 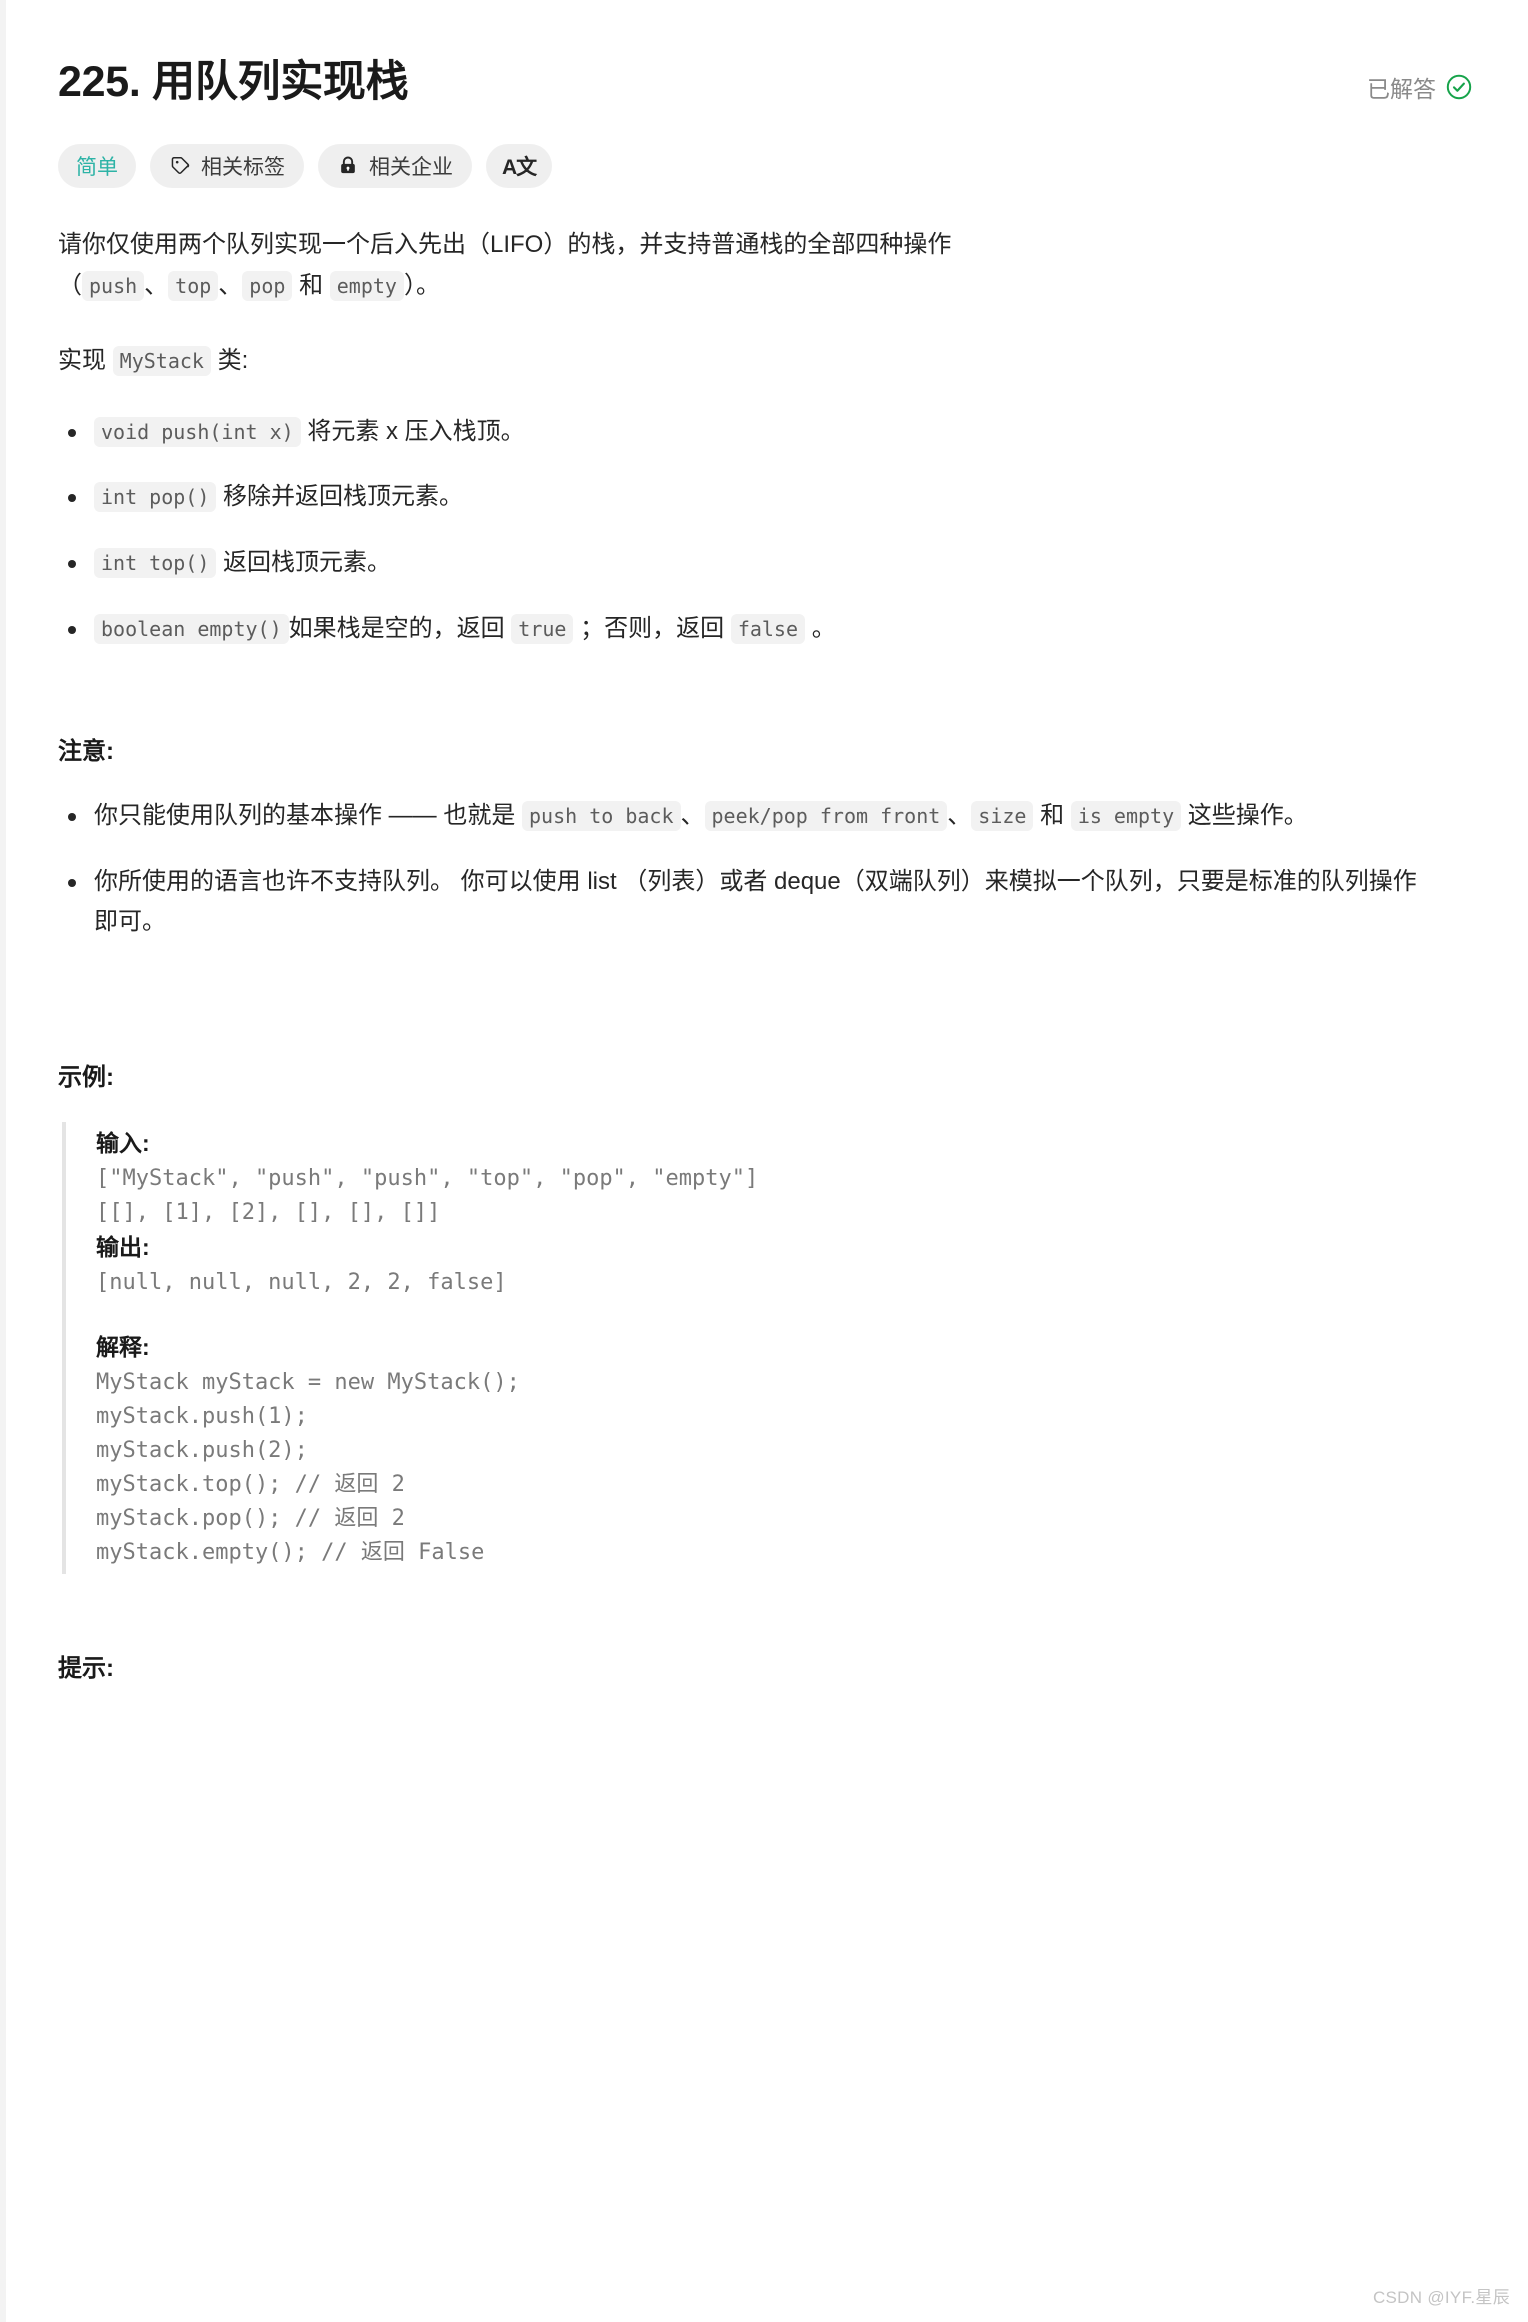 What do you see at coordinates (1401, 89) in the screenshot?
I see `status-label: 已解答` at bounding box center [1401, 89].